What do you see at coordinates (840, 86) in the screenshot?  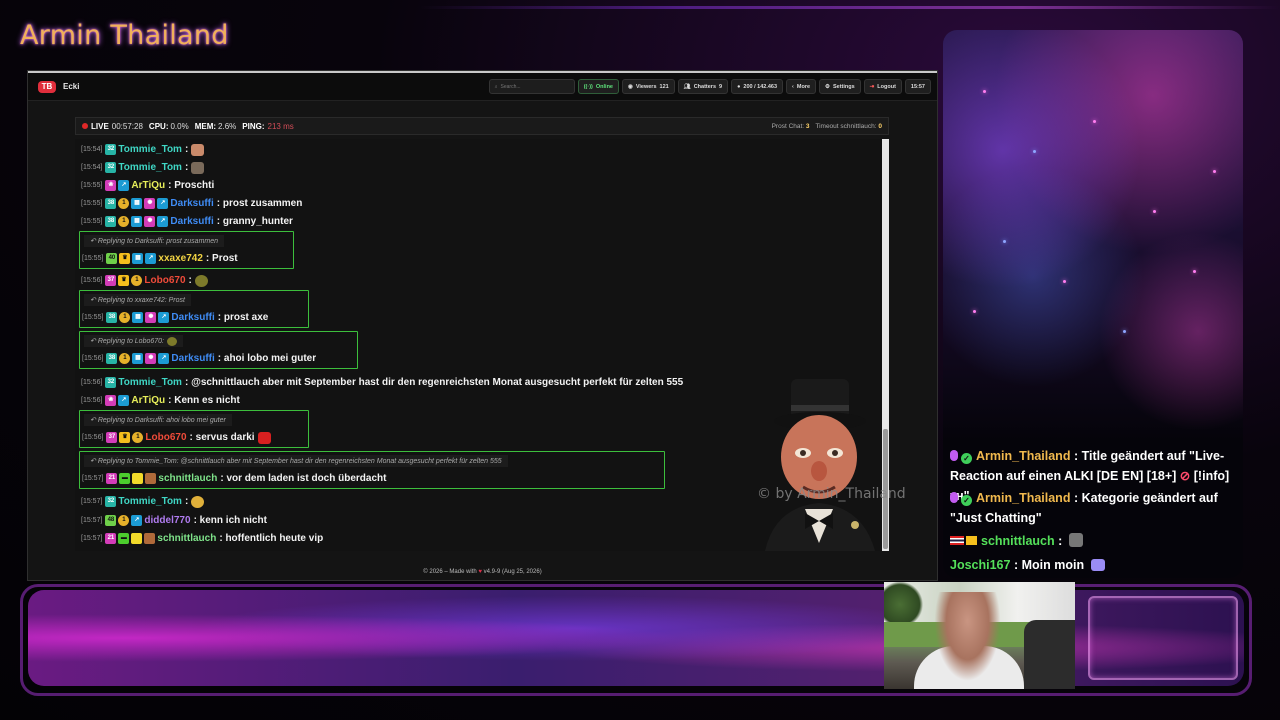 I see `settings-button: ⚙ Settings` at bounding box center [840, 86].